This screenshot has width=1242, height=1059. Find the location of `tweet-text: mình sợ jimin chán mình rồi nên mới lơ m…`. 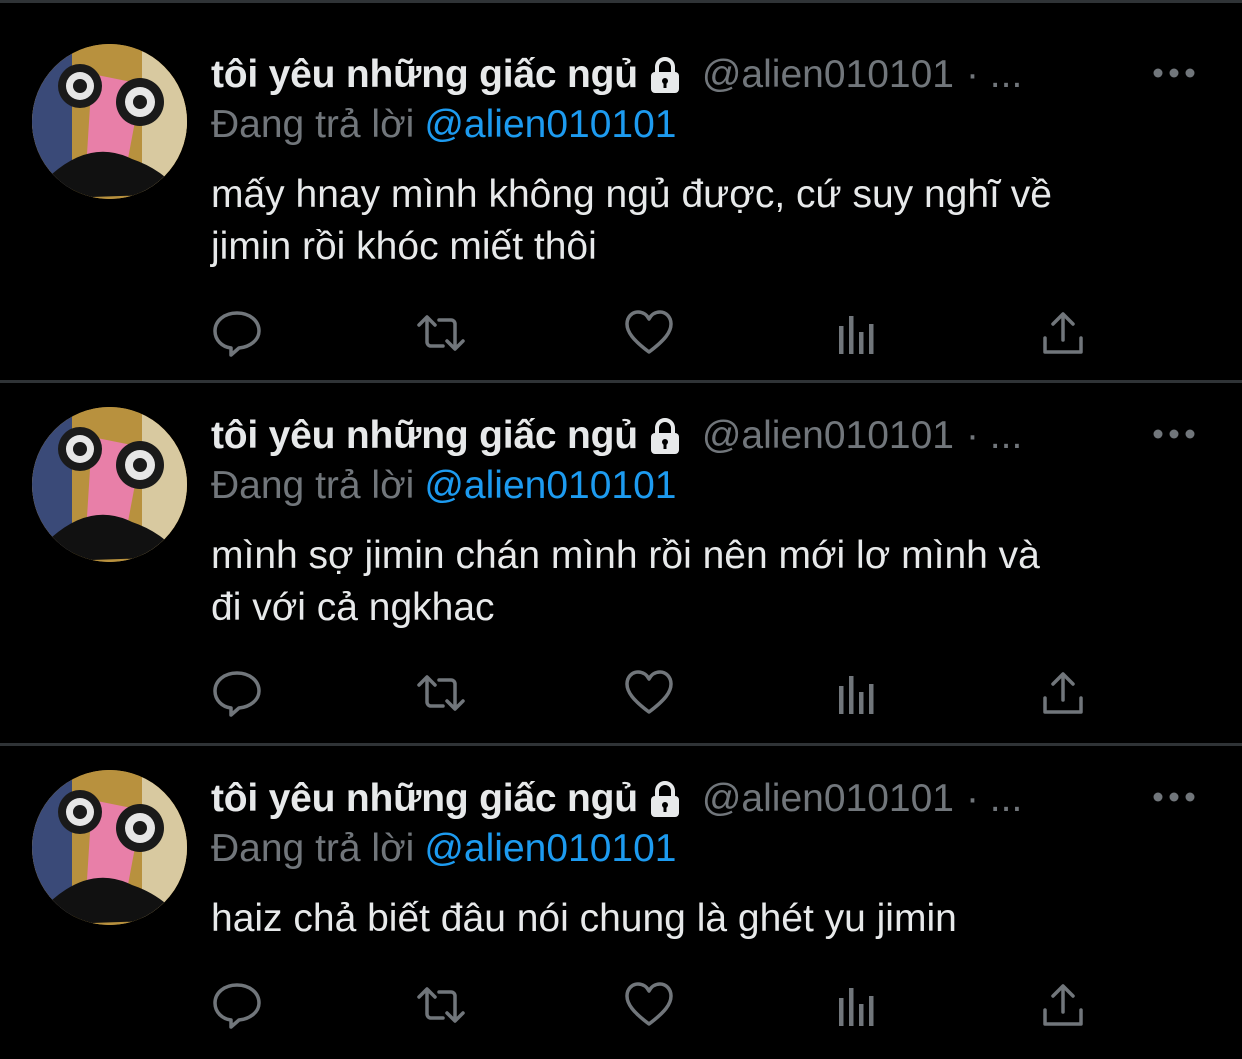

tweet-text: mình sợ jimin chán mình rồi nên mới lơ m… is located at coordinates (625, 581).